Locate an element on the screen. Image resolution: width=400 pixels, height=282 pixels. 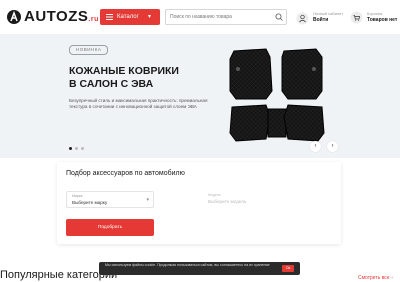
search-box is located at coordinates (226, 17).